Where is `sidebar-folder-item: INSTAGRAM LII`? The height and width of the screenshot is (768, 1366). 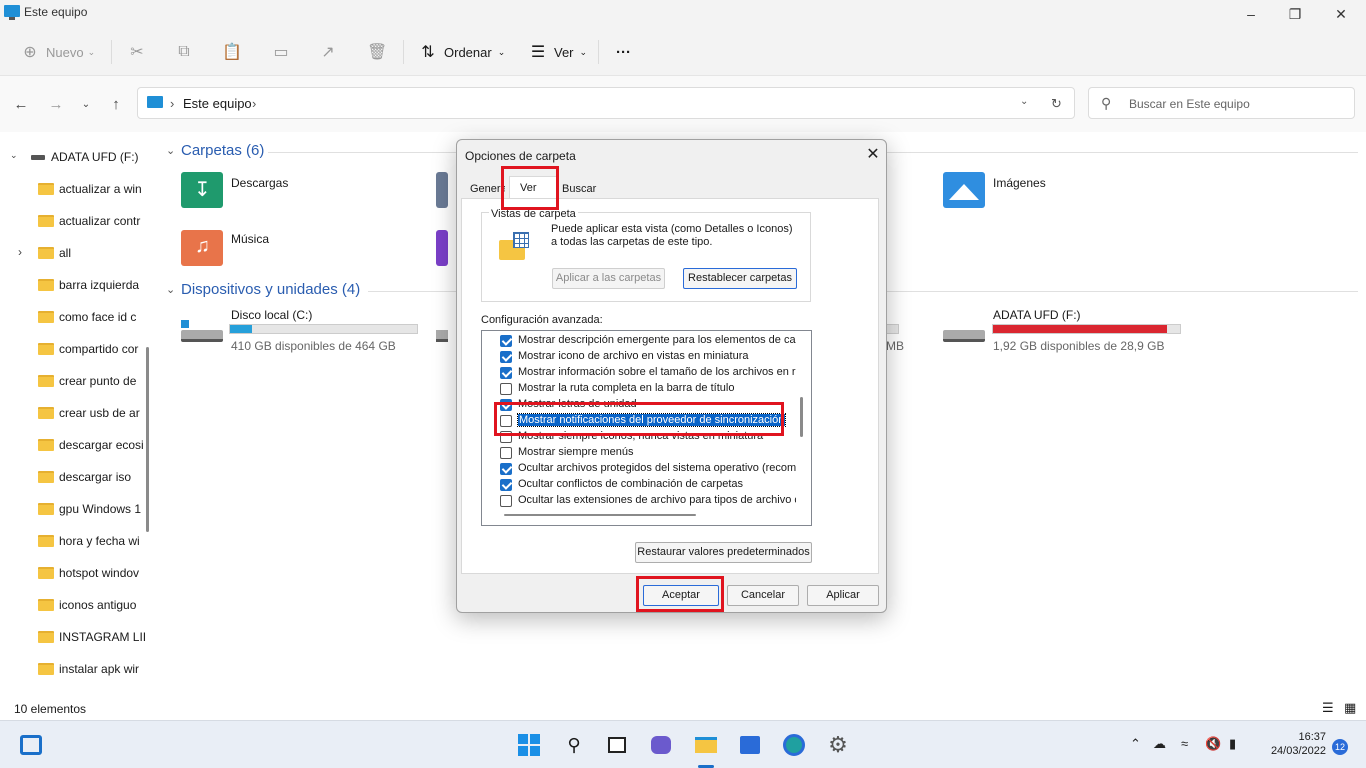
sidebar-folder-item: INSTAGRAM LII is located at coordinates (75, 638).